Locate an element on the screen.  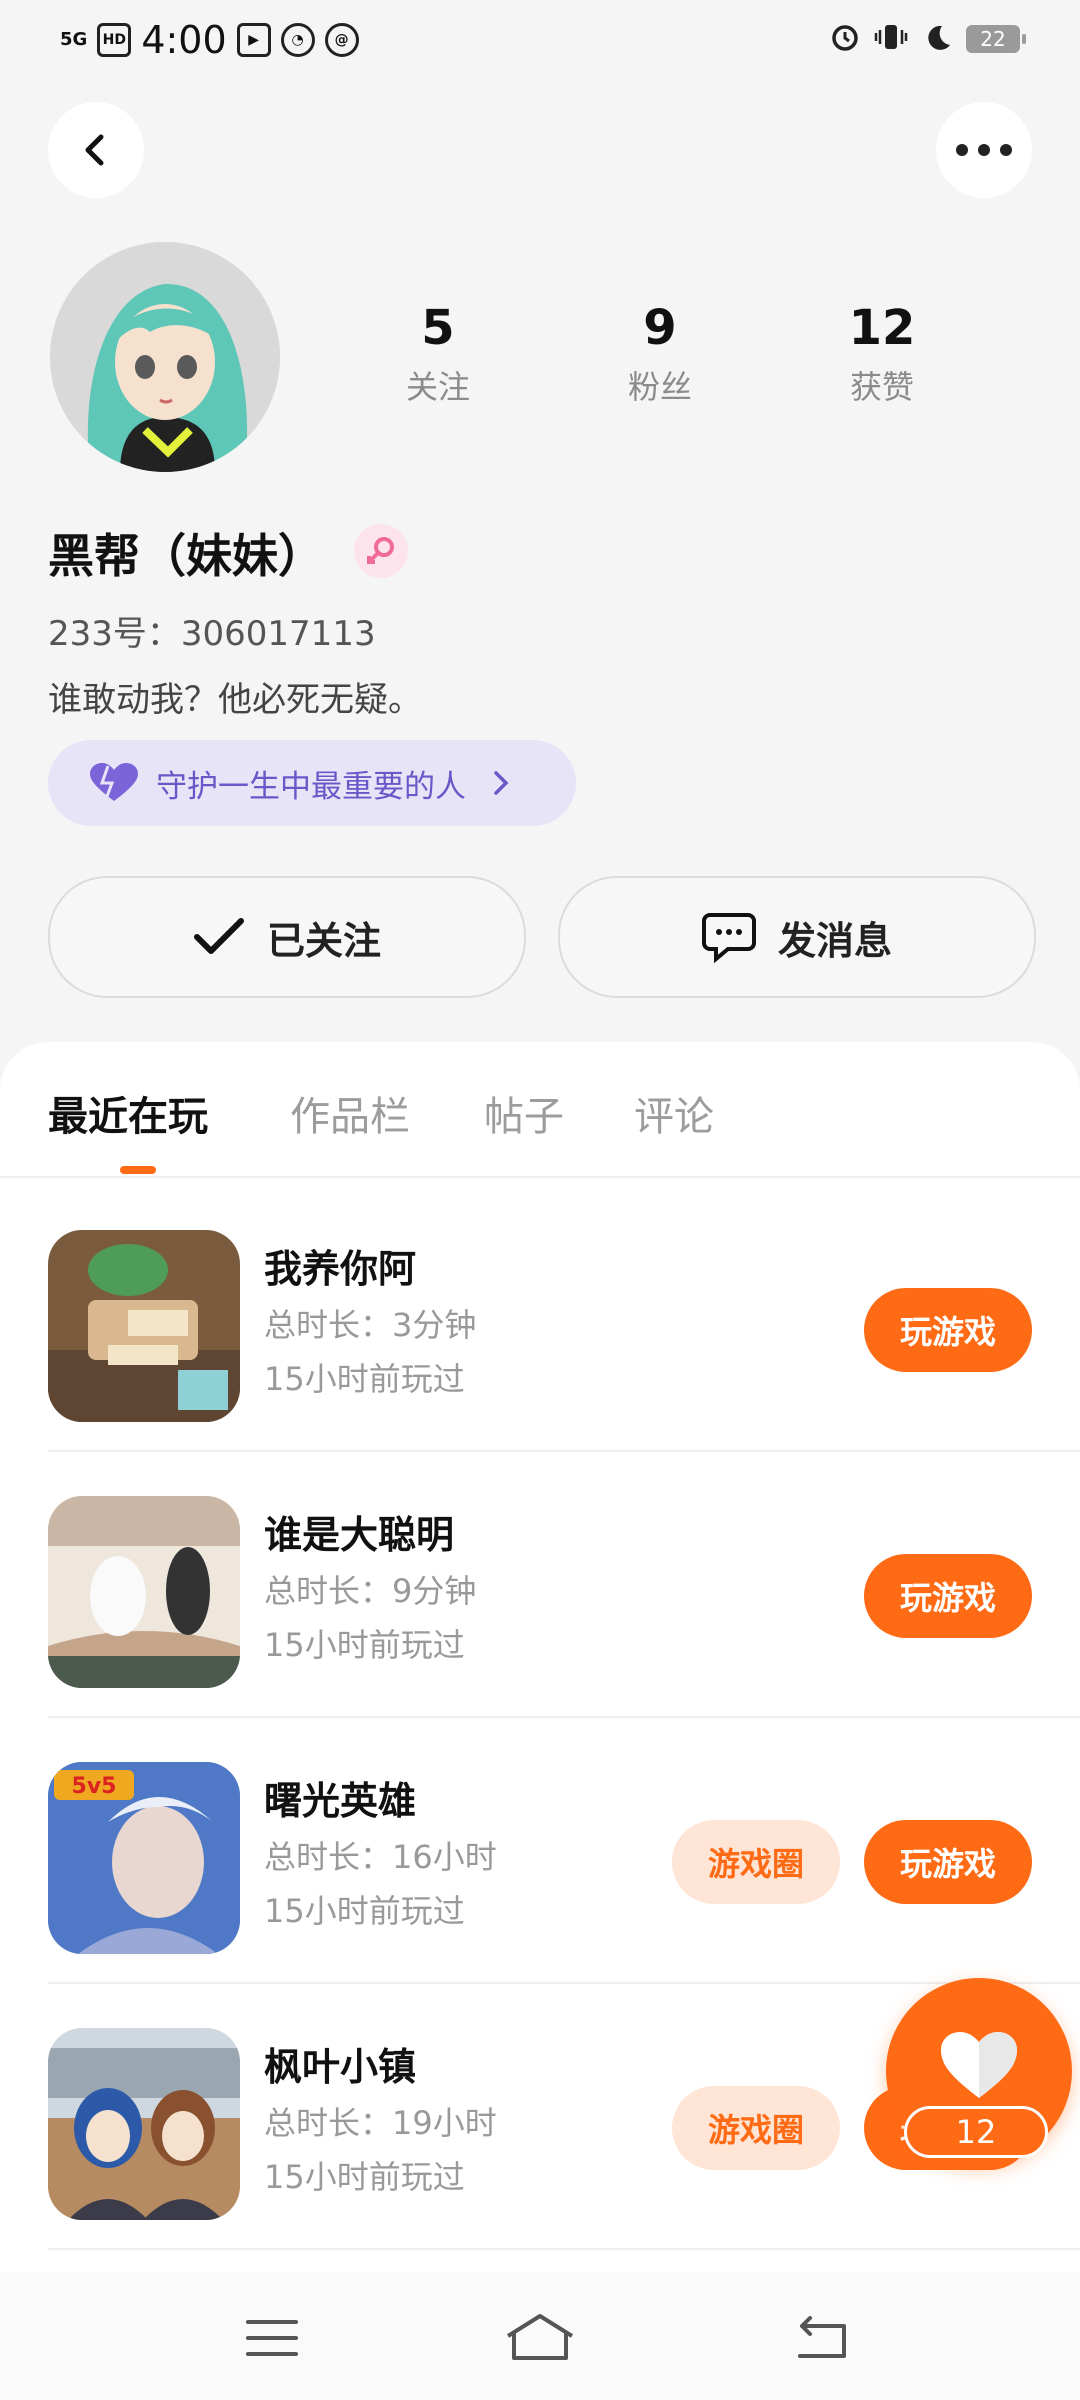
likes-label: 获赞 is located at coordinates (881, 387).